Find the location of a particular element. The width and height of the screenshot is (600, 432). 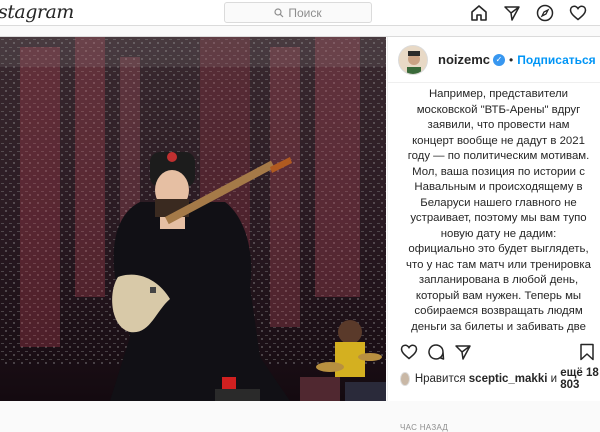

likes-line: Нравится sceptic_makki и ещё 18 803 is located at coordinates (500, 379).